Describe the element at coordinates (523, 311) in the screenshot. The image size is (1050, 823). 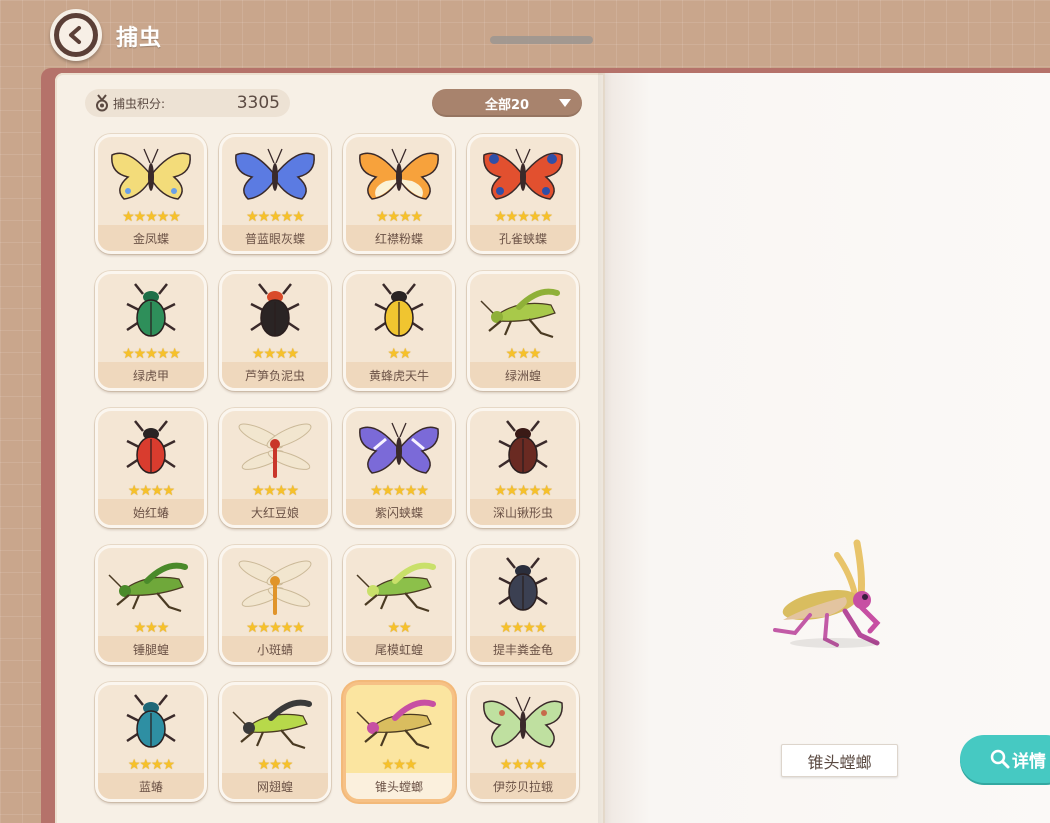
I see `green-grasshopper-icon` at that location.